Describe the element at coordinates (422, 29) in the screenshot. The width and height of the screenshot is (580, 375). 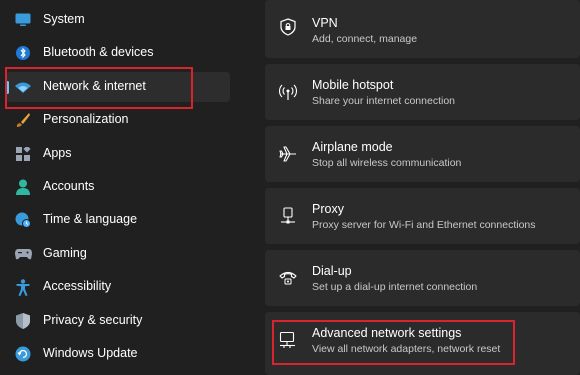
I see `card-vpn: VPN Add, connect, manage` at that location.